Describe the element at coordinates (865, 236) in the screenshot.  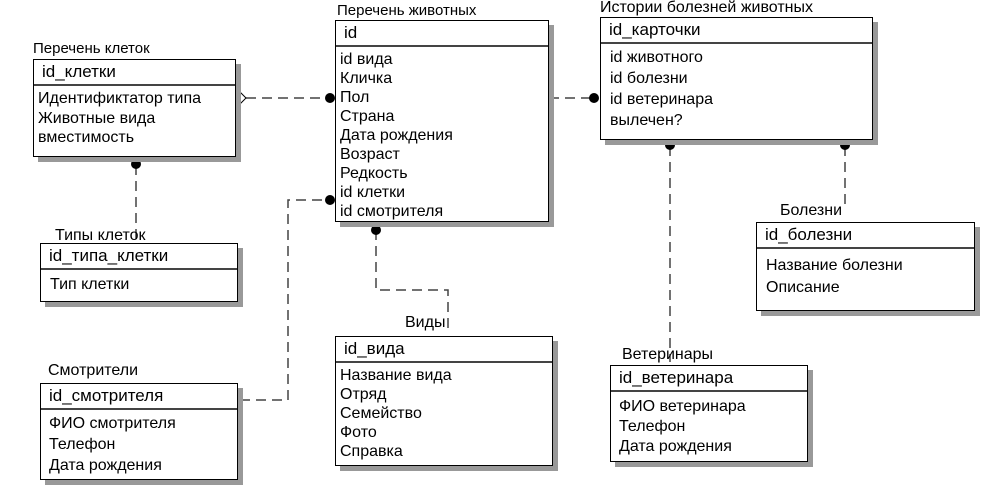
I see `diseases-key: id_болезни` at that location.